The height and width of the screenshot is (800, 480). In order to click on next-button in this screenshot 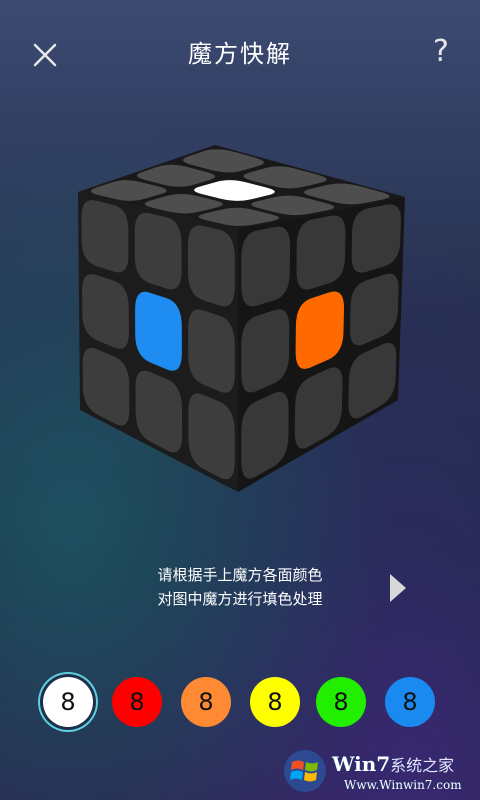, I will do `click(398, 588)`.